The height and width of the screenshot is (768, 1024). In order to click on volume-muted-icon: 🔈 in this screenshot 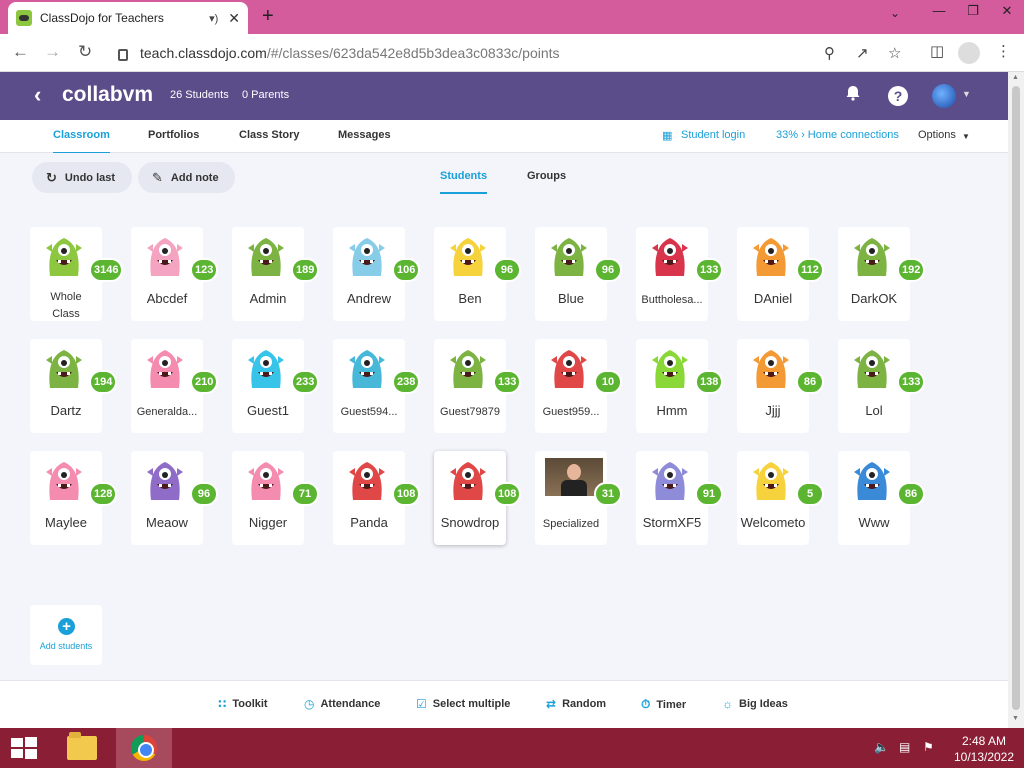, I will do `click(881, 747)`.